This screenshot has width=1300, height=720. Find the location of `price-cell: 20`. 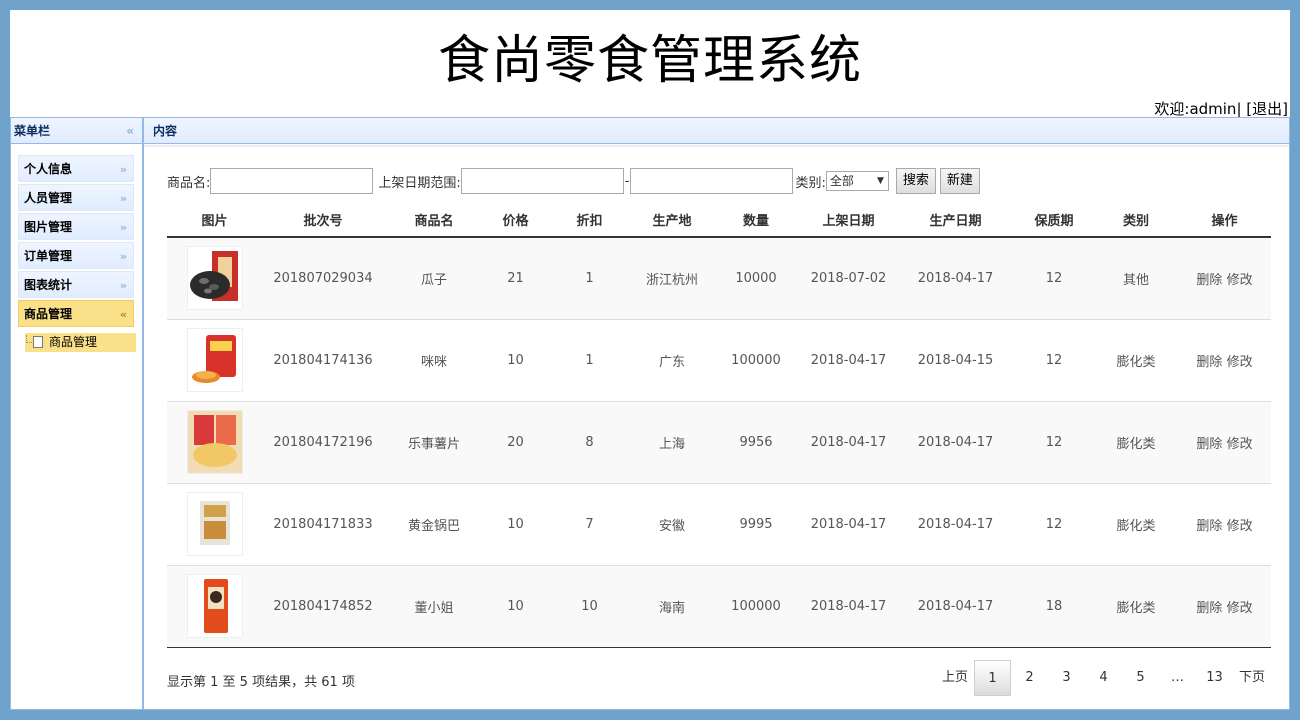

price-cell: 20 is located at coordinates (515, 441).